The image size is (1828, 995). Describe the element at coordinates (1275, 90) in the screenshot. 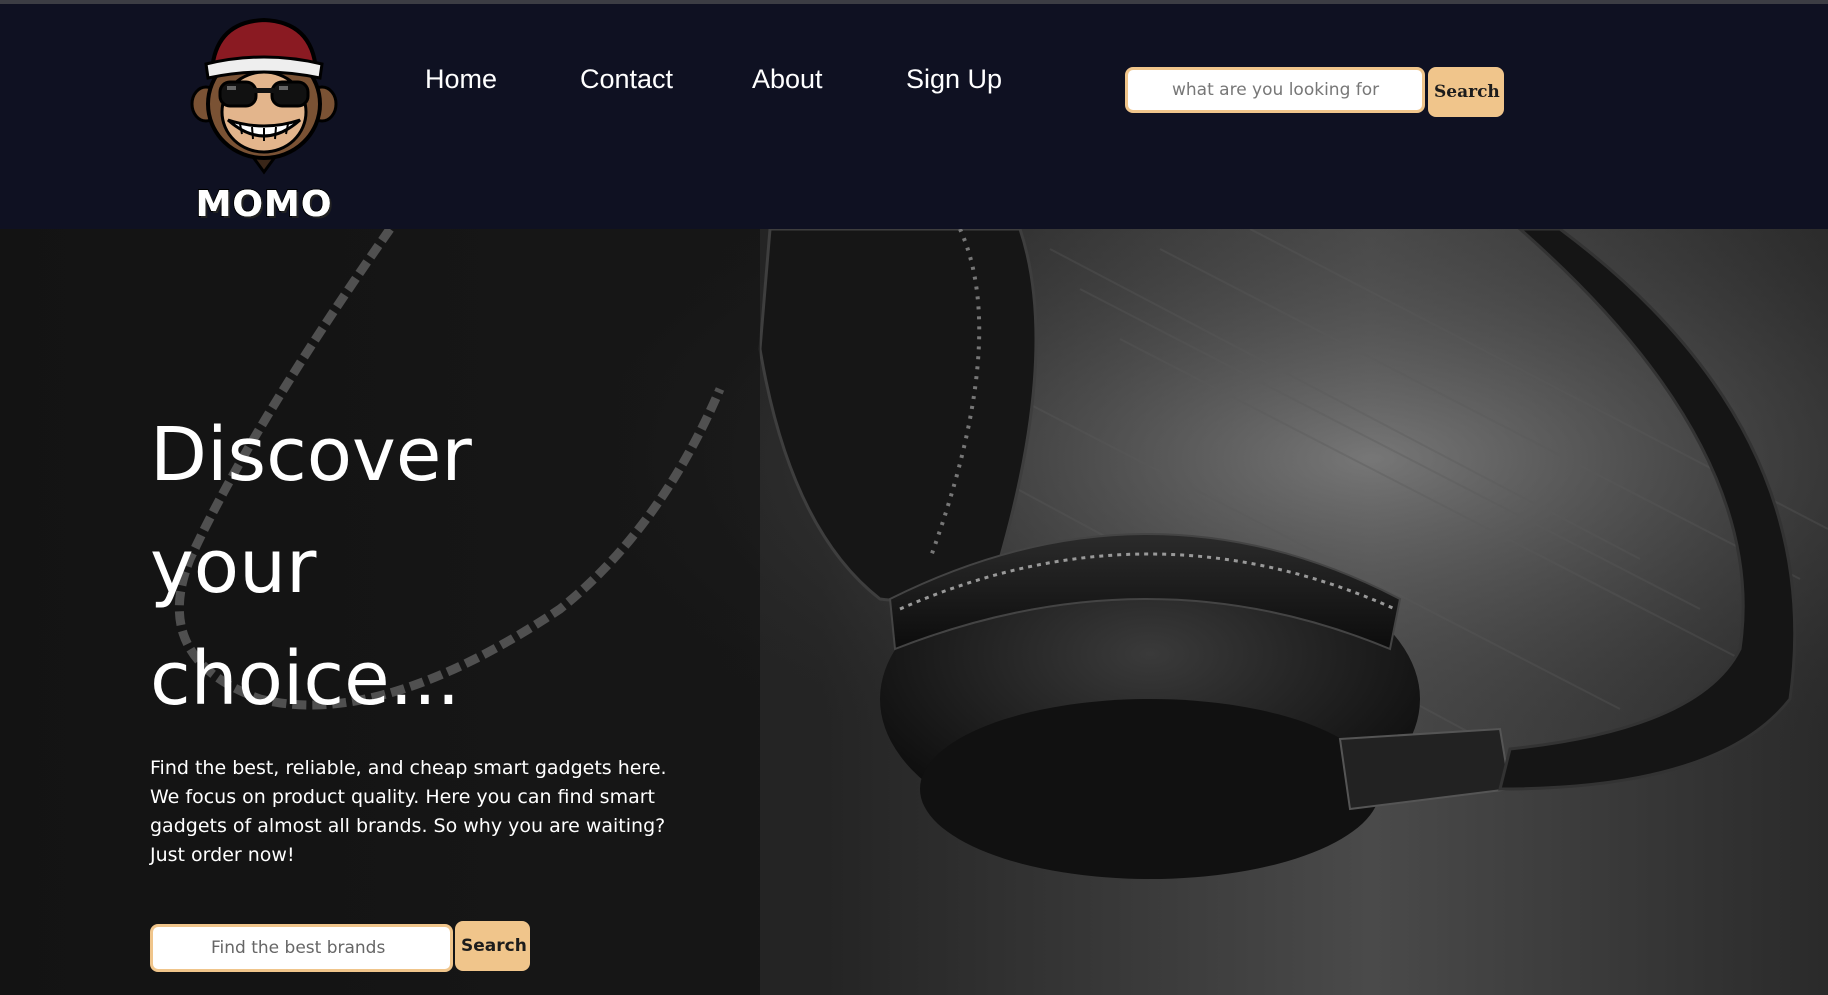

I see `header-search-input` at that location.